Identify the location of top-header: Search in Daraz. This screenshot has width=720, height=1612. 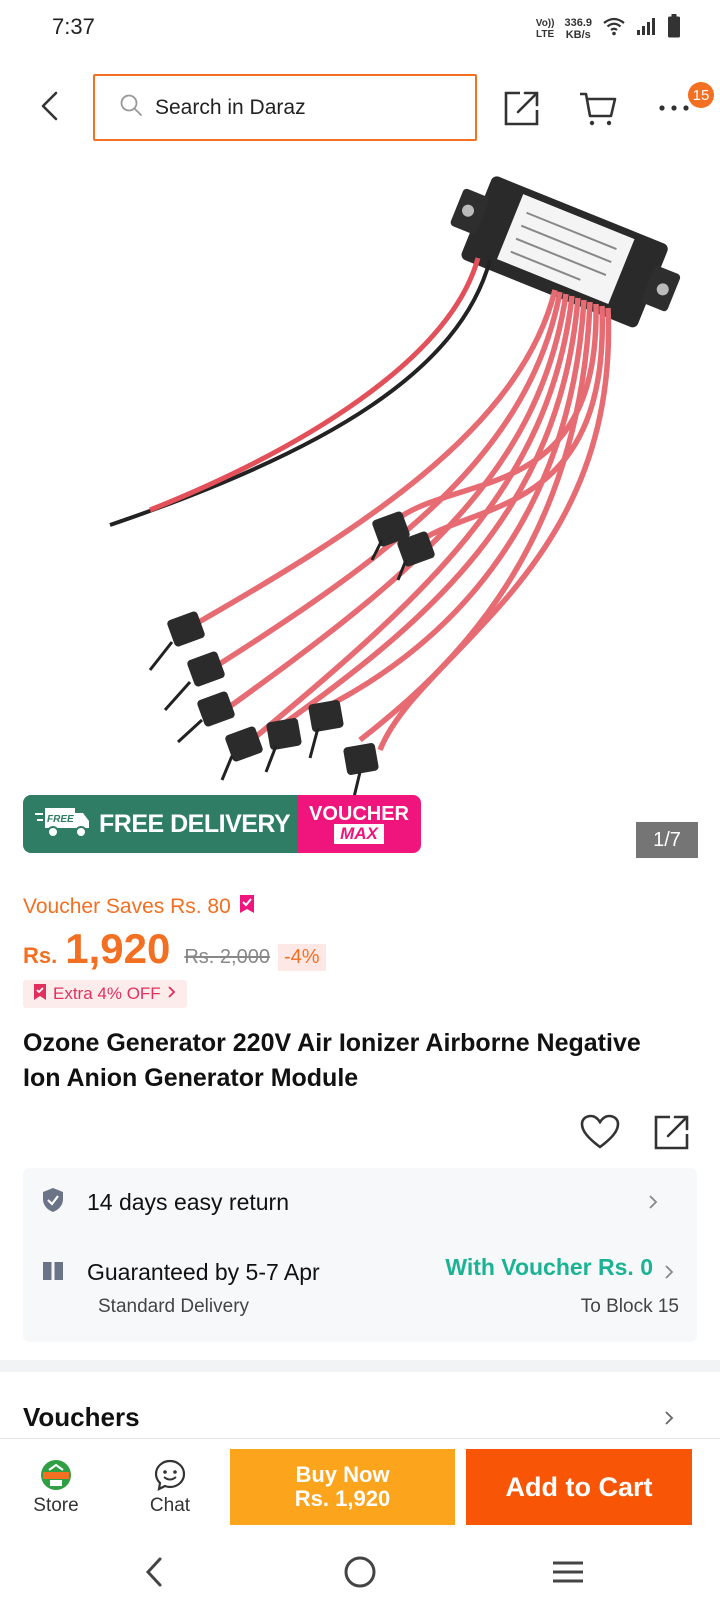
(360, 107).